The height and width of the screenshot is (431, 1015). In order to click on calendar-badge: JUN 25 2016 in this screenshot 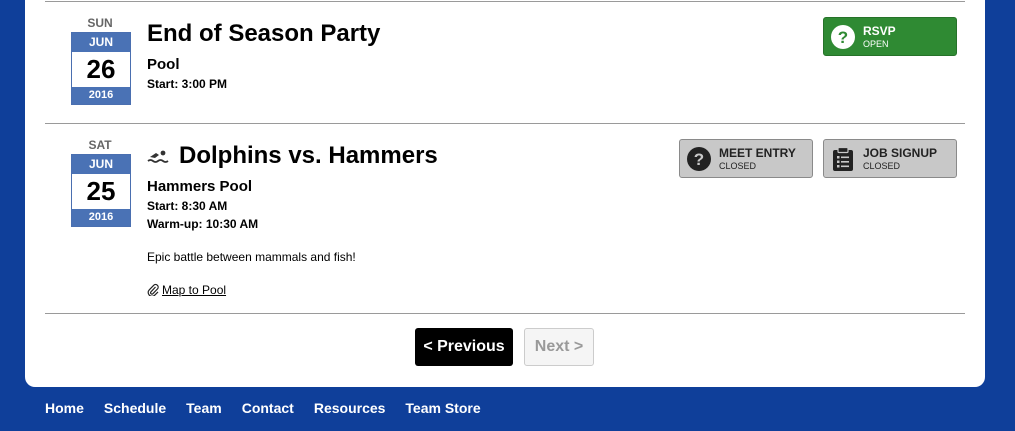, I will do `click(101, 190)`.